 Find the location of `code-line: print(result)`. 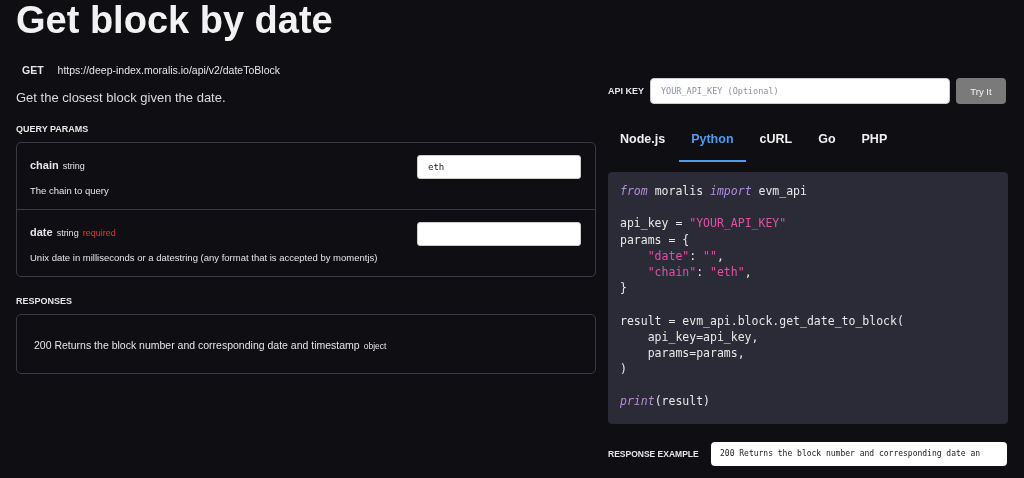

code-line: print(result) is located at coordinates (665, 401).